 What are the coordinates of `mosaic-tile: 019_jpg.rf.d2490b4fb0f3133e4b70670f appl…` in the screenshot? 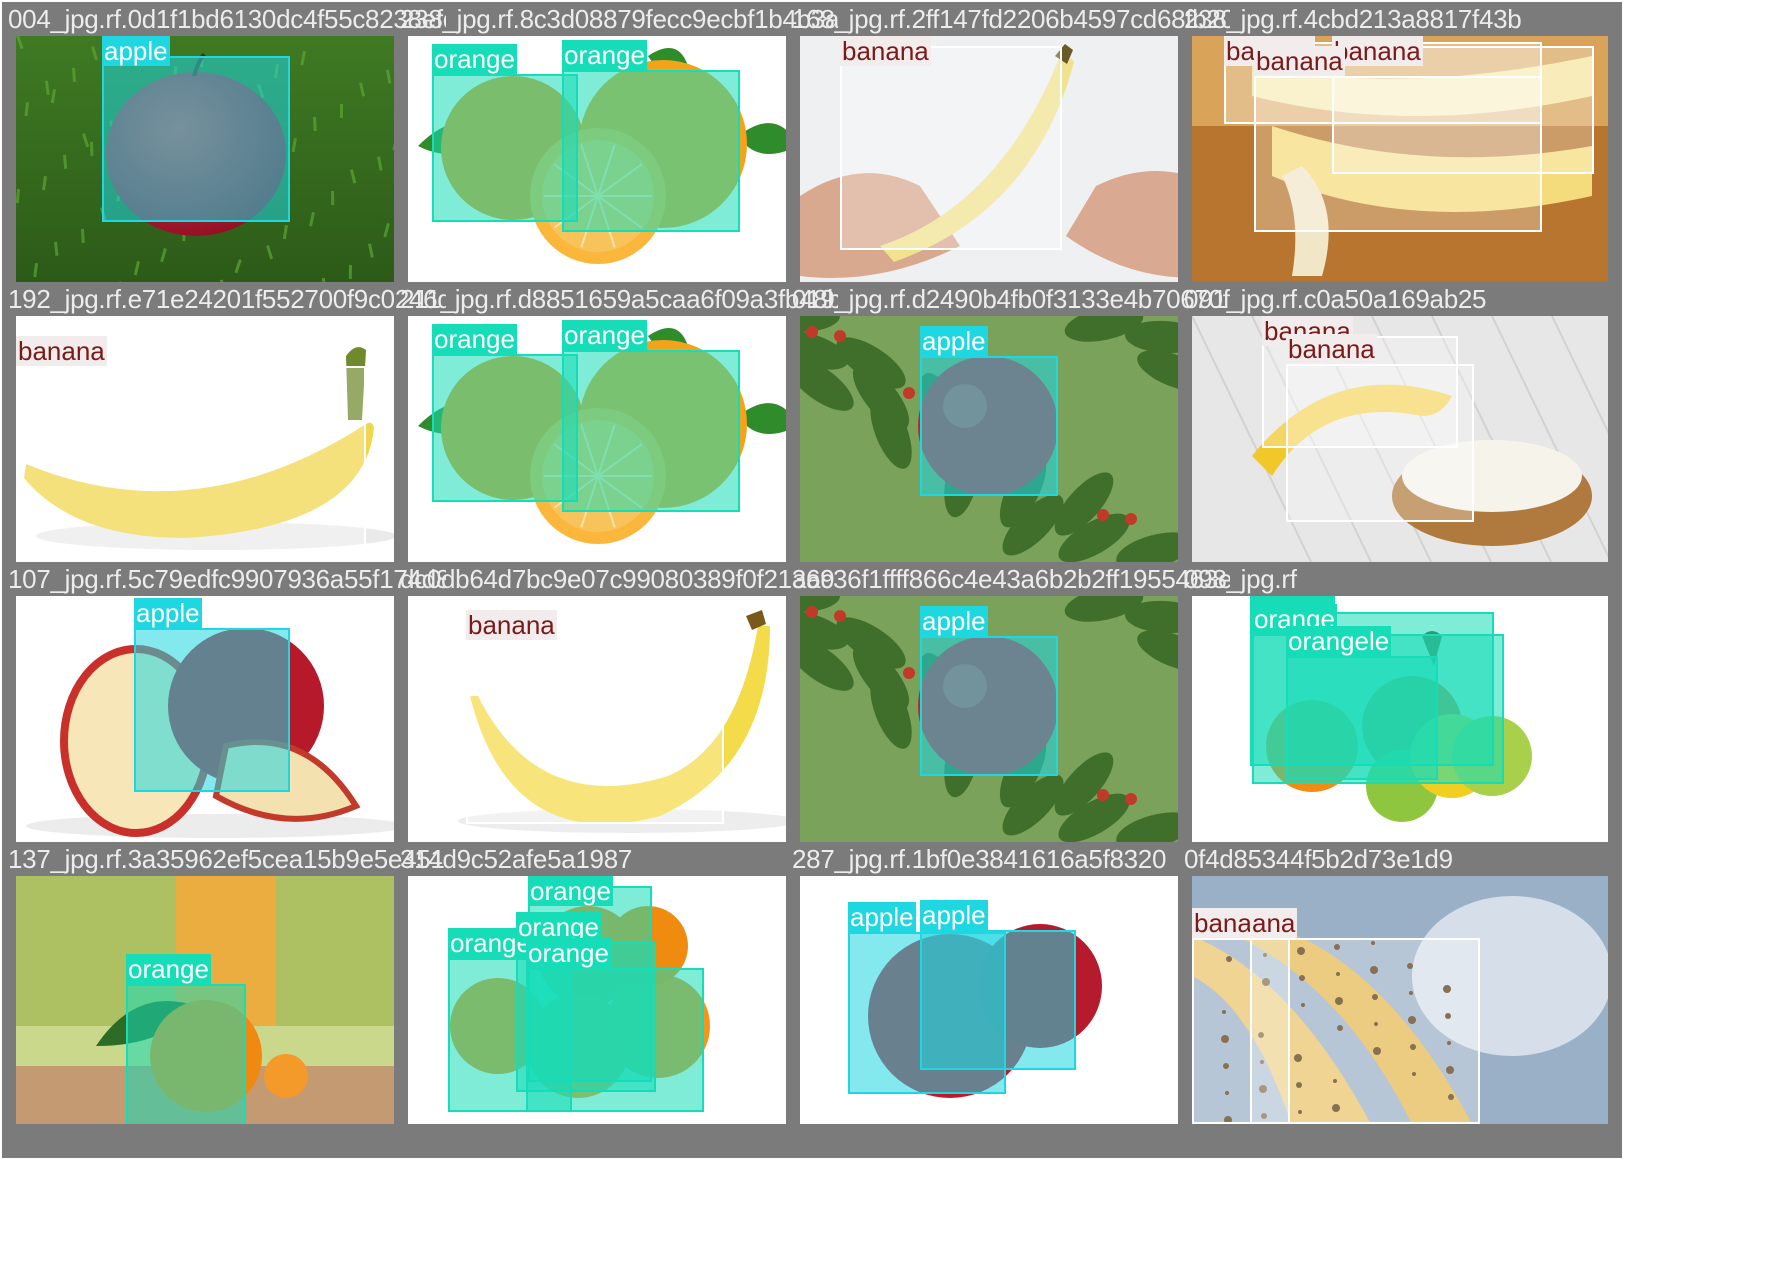 It's located at (1008, 440).